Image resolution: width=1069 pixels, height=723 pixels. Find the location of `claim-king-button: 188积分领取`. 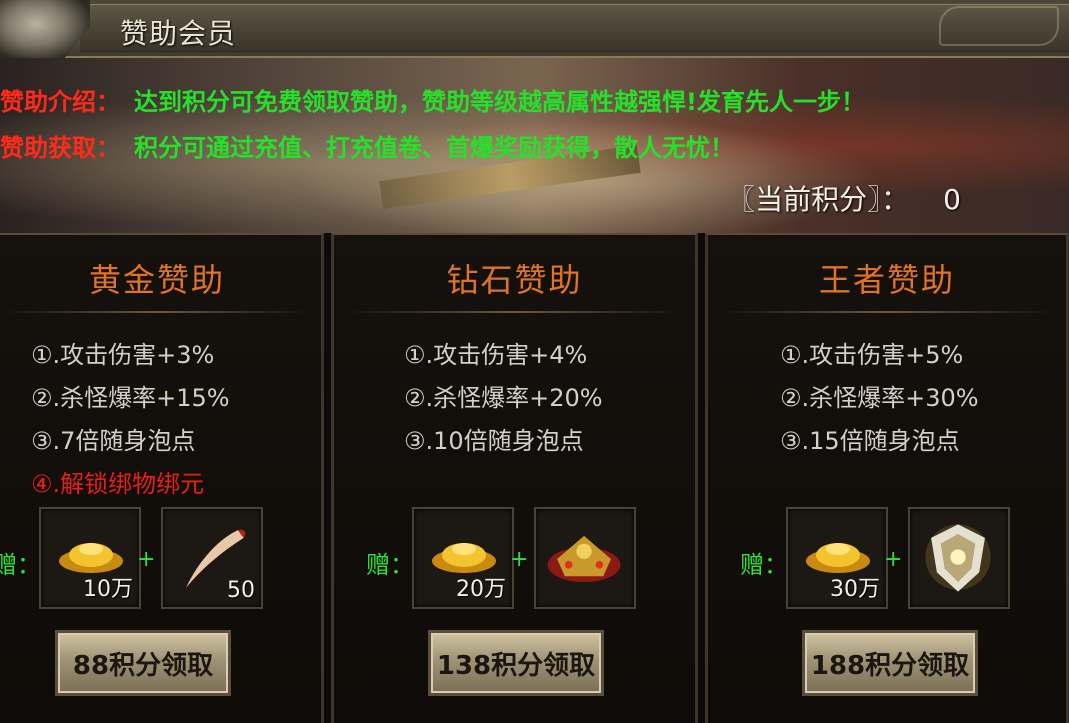

claim-king-button: 188积分领取 is located at coordinates (890, 663).